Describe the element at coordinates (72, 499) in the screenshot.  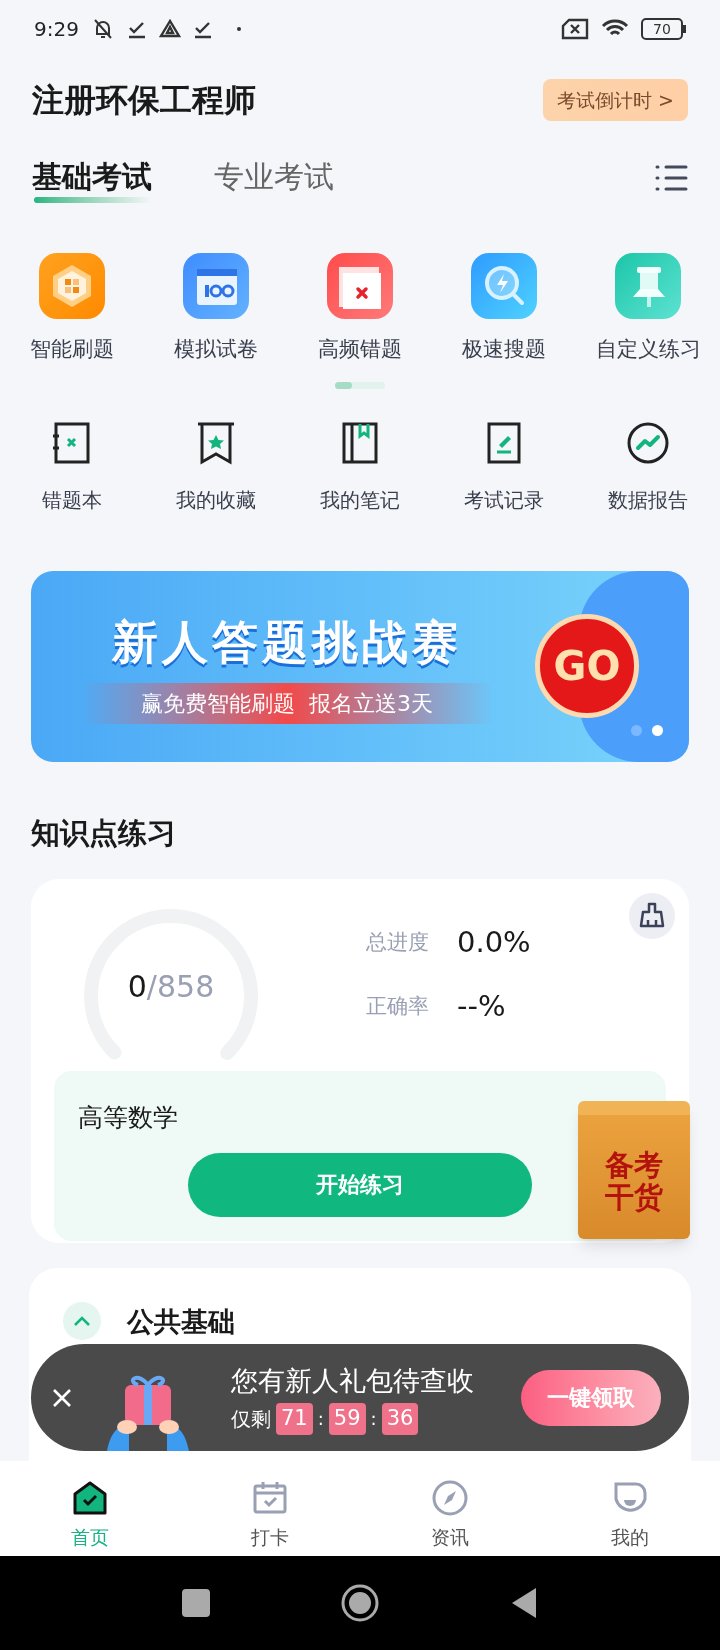
I see `tool-label: 错题本` at that location.